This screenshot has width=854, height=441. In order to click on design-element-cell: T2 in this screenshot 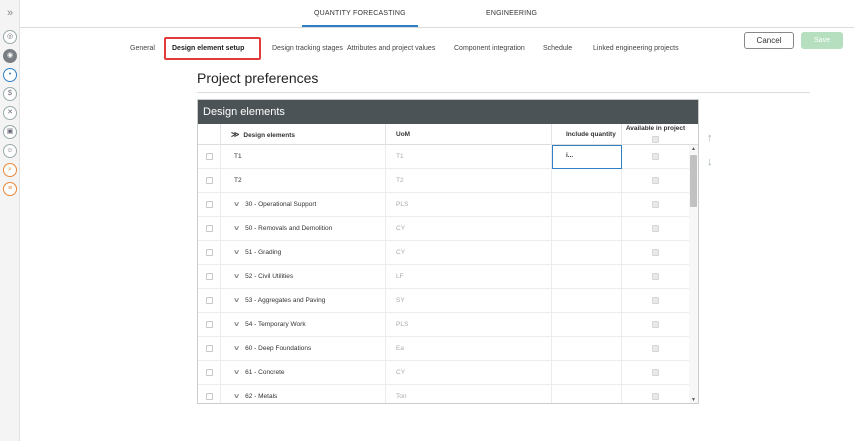, I will do `click(303, 181)`.